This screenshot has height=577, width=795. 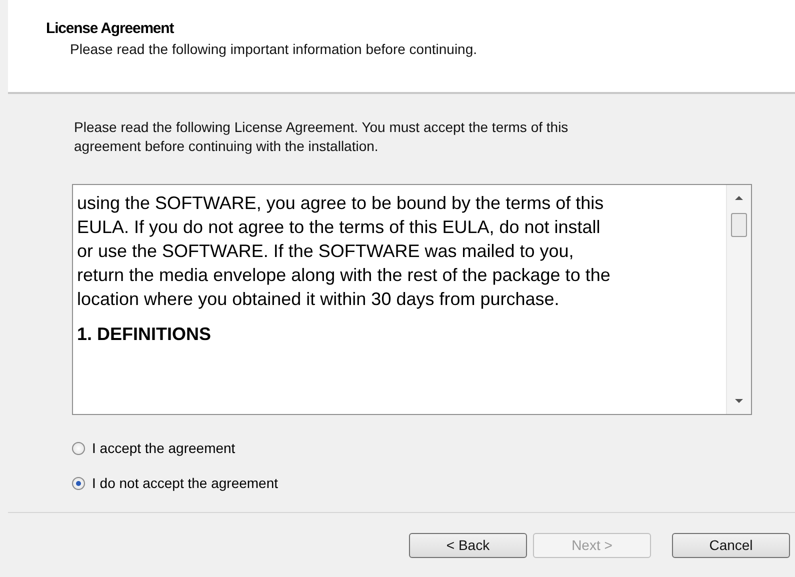 What do you see at coordinates (468, 545) in the screenshot?
I see `dialog-button: < Back` at bounding box center [468, 545].